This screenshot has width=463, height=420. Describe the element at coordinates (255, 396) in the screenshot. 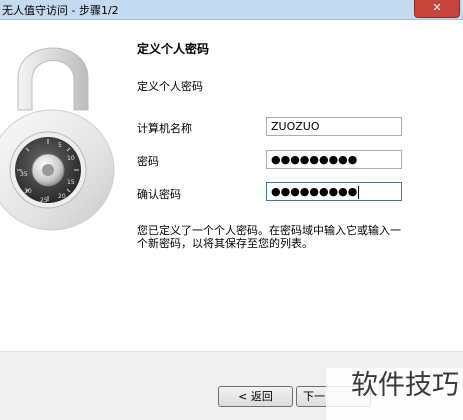

I see `back-button: < 返回` at that location.